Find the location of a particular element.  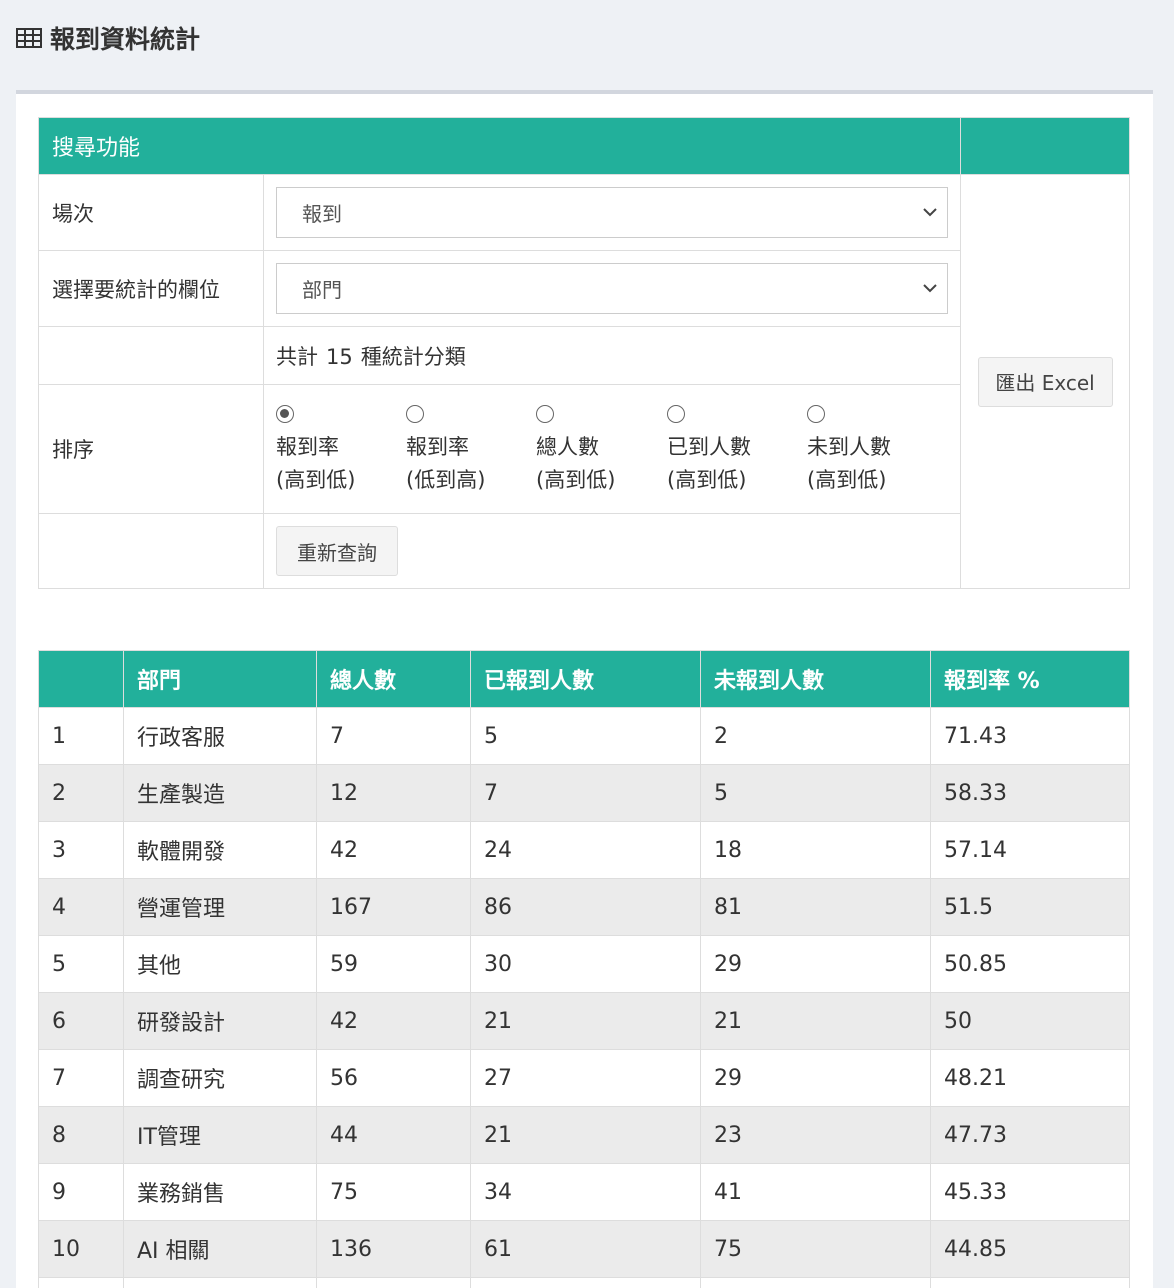

column-header-arrived: 已報到人數 is located at coordinates (585, 679).